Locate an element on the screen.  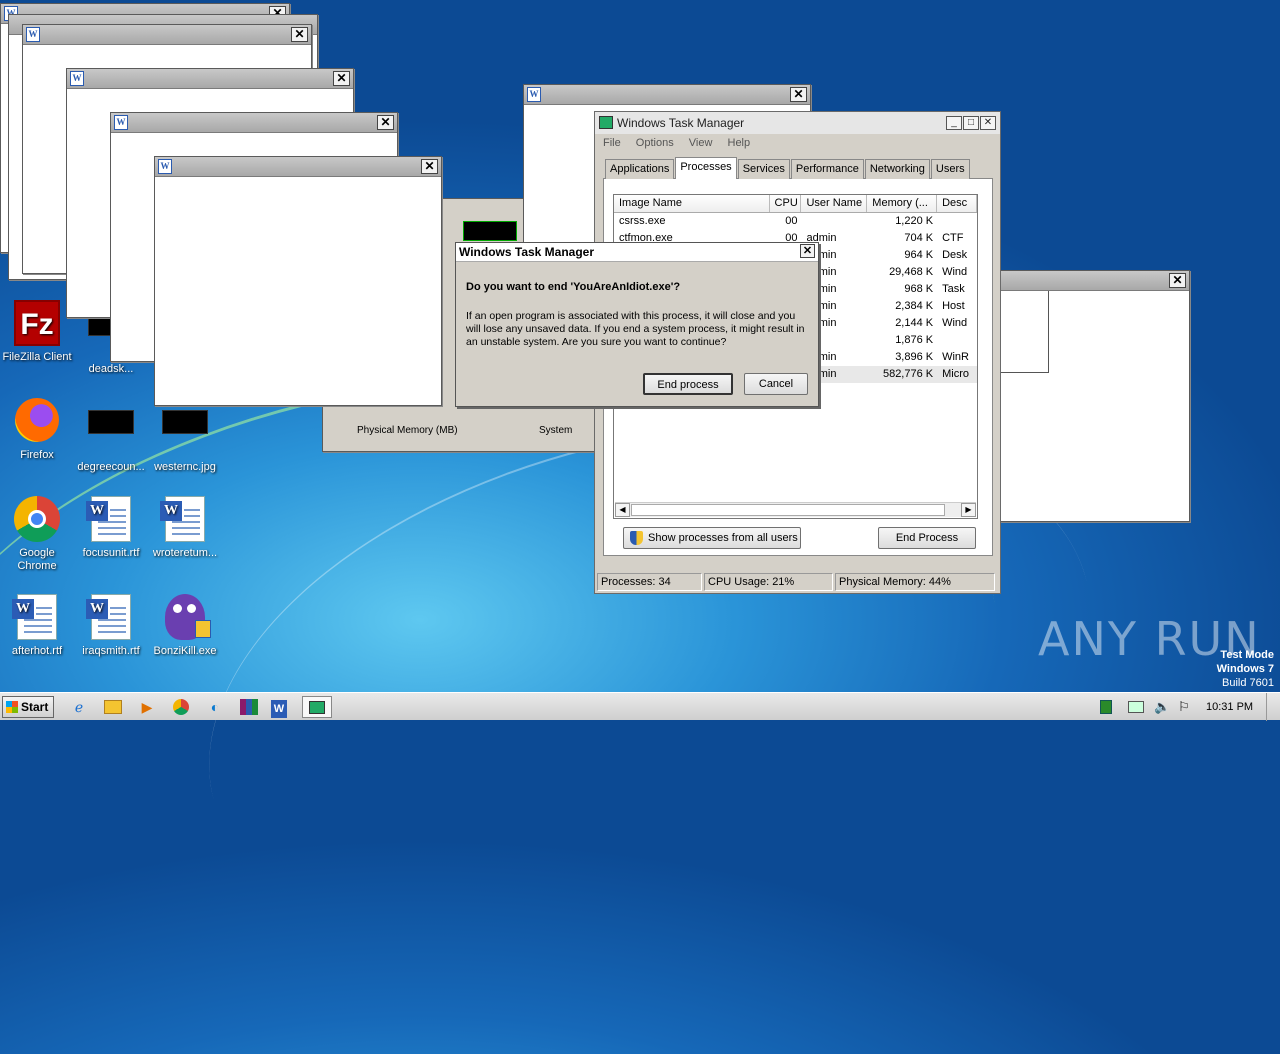
tab-services: Services is located at coordinates (763, 169).